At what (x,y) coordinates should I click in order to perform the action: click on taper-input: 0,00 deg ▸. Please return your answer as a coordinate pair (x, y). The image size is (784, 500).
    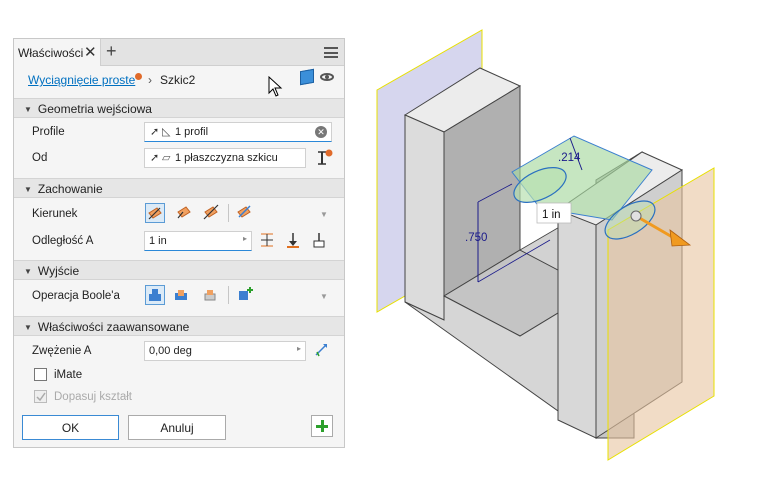
    Looking at the image, I should click on (225, 351).